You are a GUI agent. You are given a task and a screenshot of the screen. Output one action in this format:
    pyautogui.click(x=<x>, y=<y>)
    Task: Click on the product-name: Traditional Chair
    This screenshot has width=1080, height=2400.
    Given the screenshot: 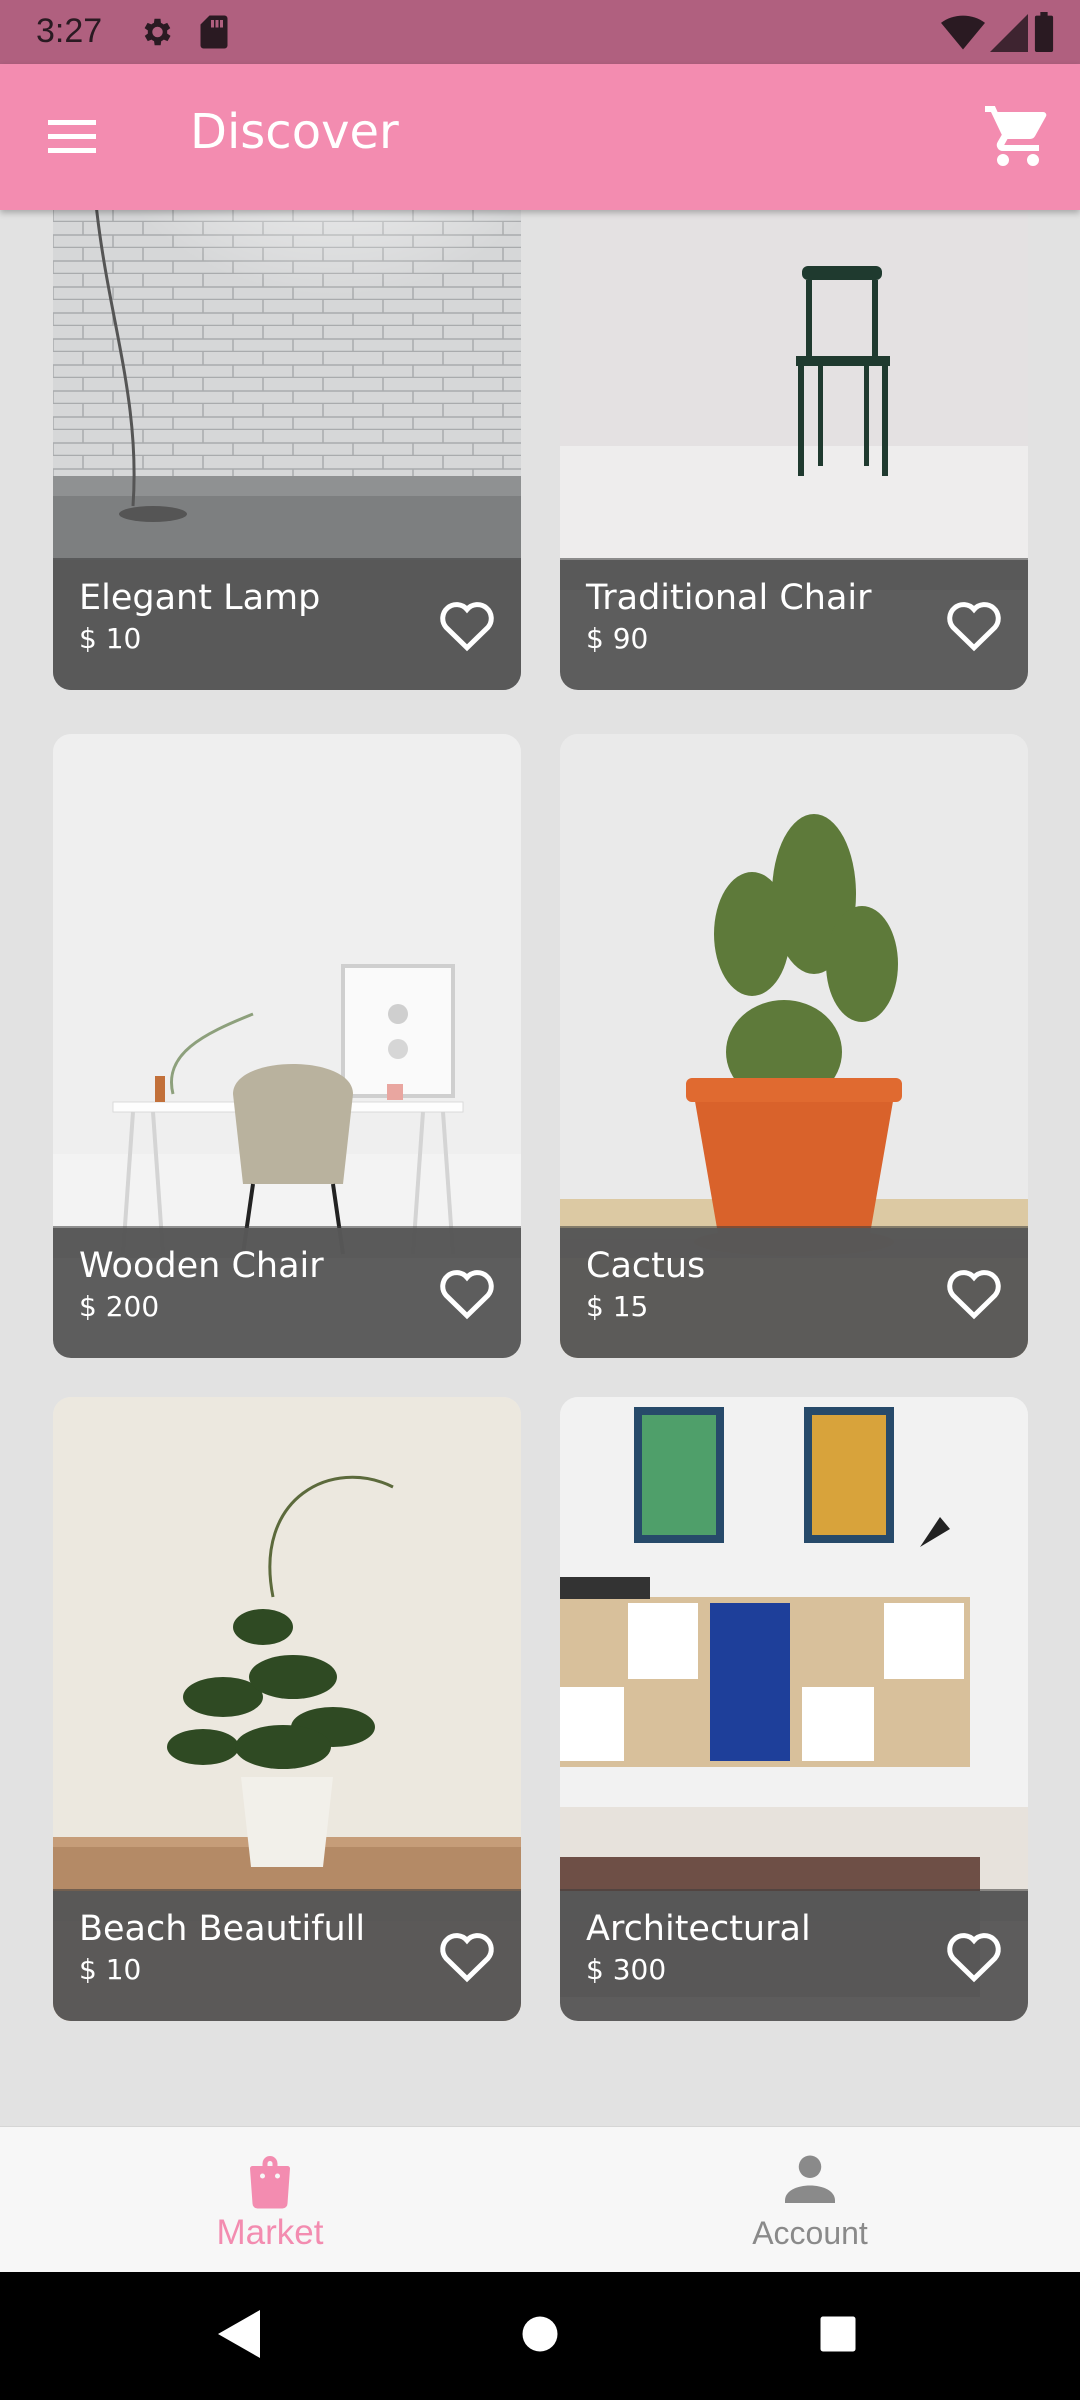 What is the action you would take?
    pyautogui.click(x=729, y=598)
    